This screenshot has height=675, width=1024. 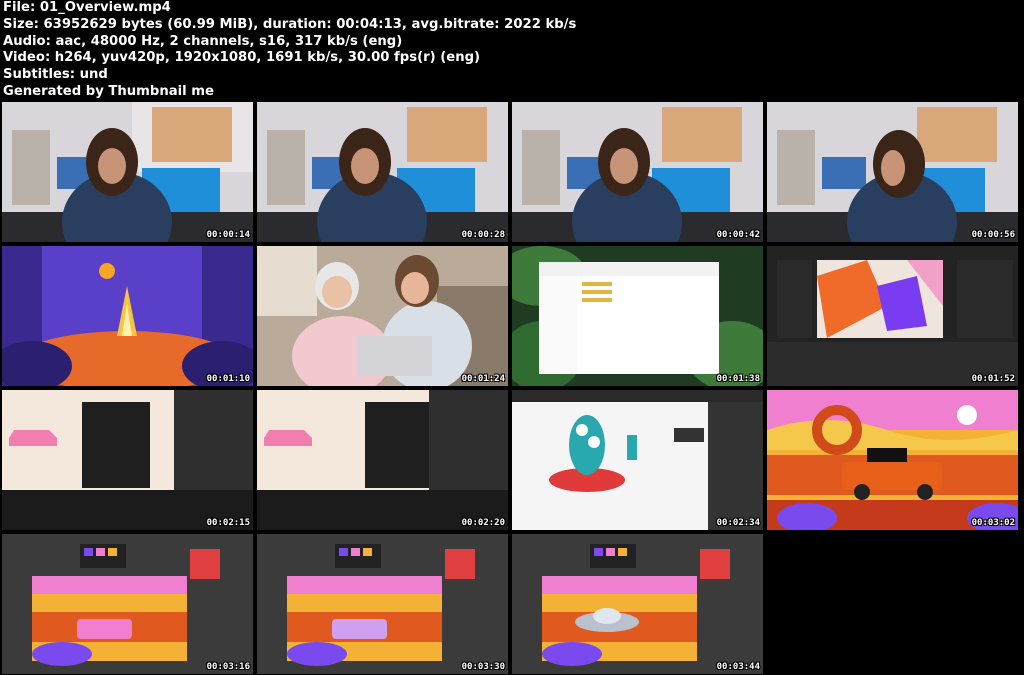 What do you see at coordinates (637, 172) in the screenshot?
I see `thumbnail: 00:00:42` at bounding box center [637, 172].